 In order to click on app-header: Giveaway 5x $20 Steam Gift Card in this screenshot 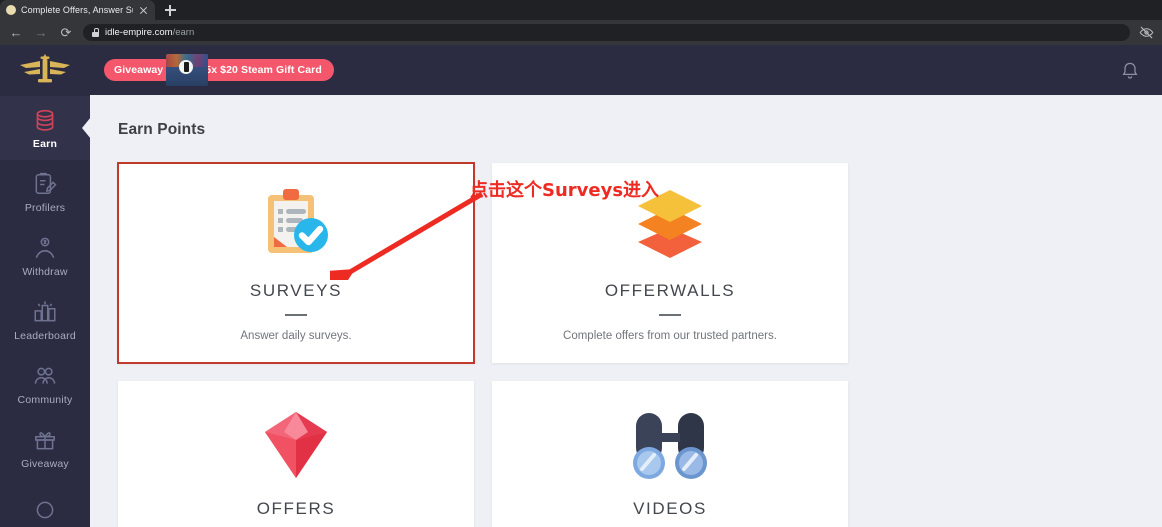, I will do `click(626, 70)`.